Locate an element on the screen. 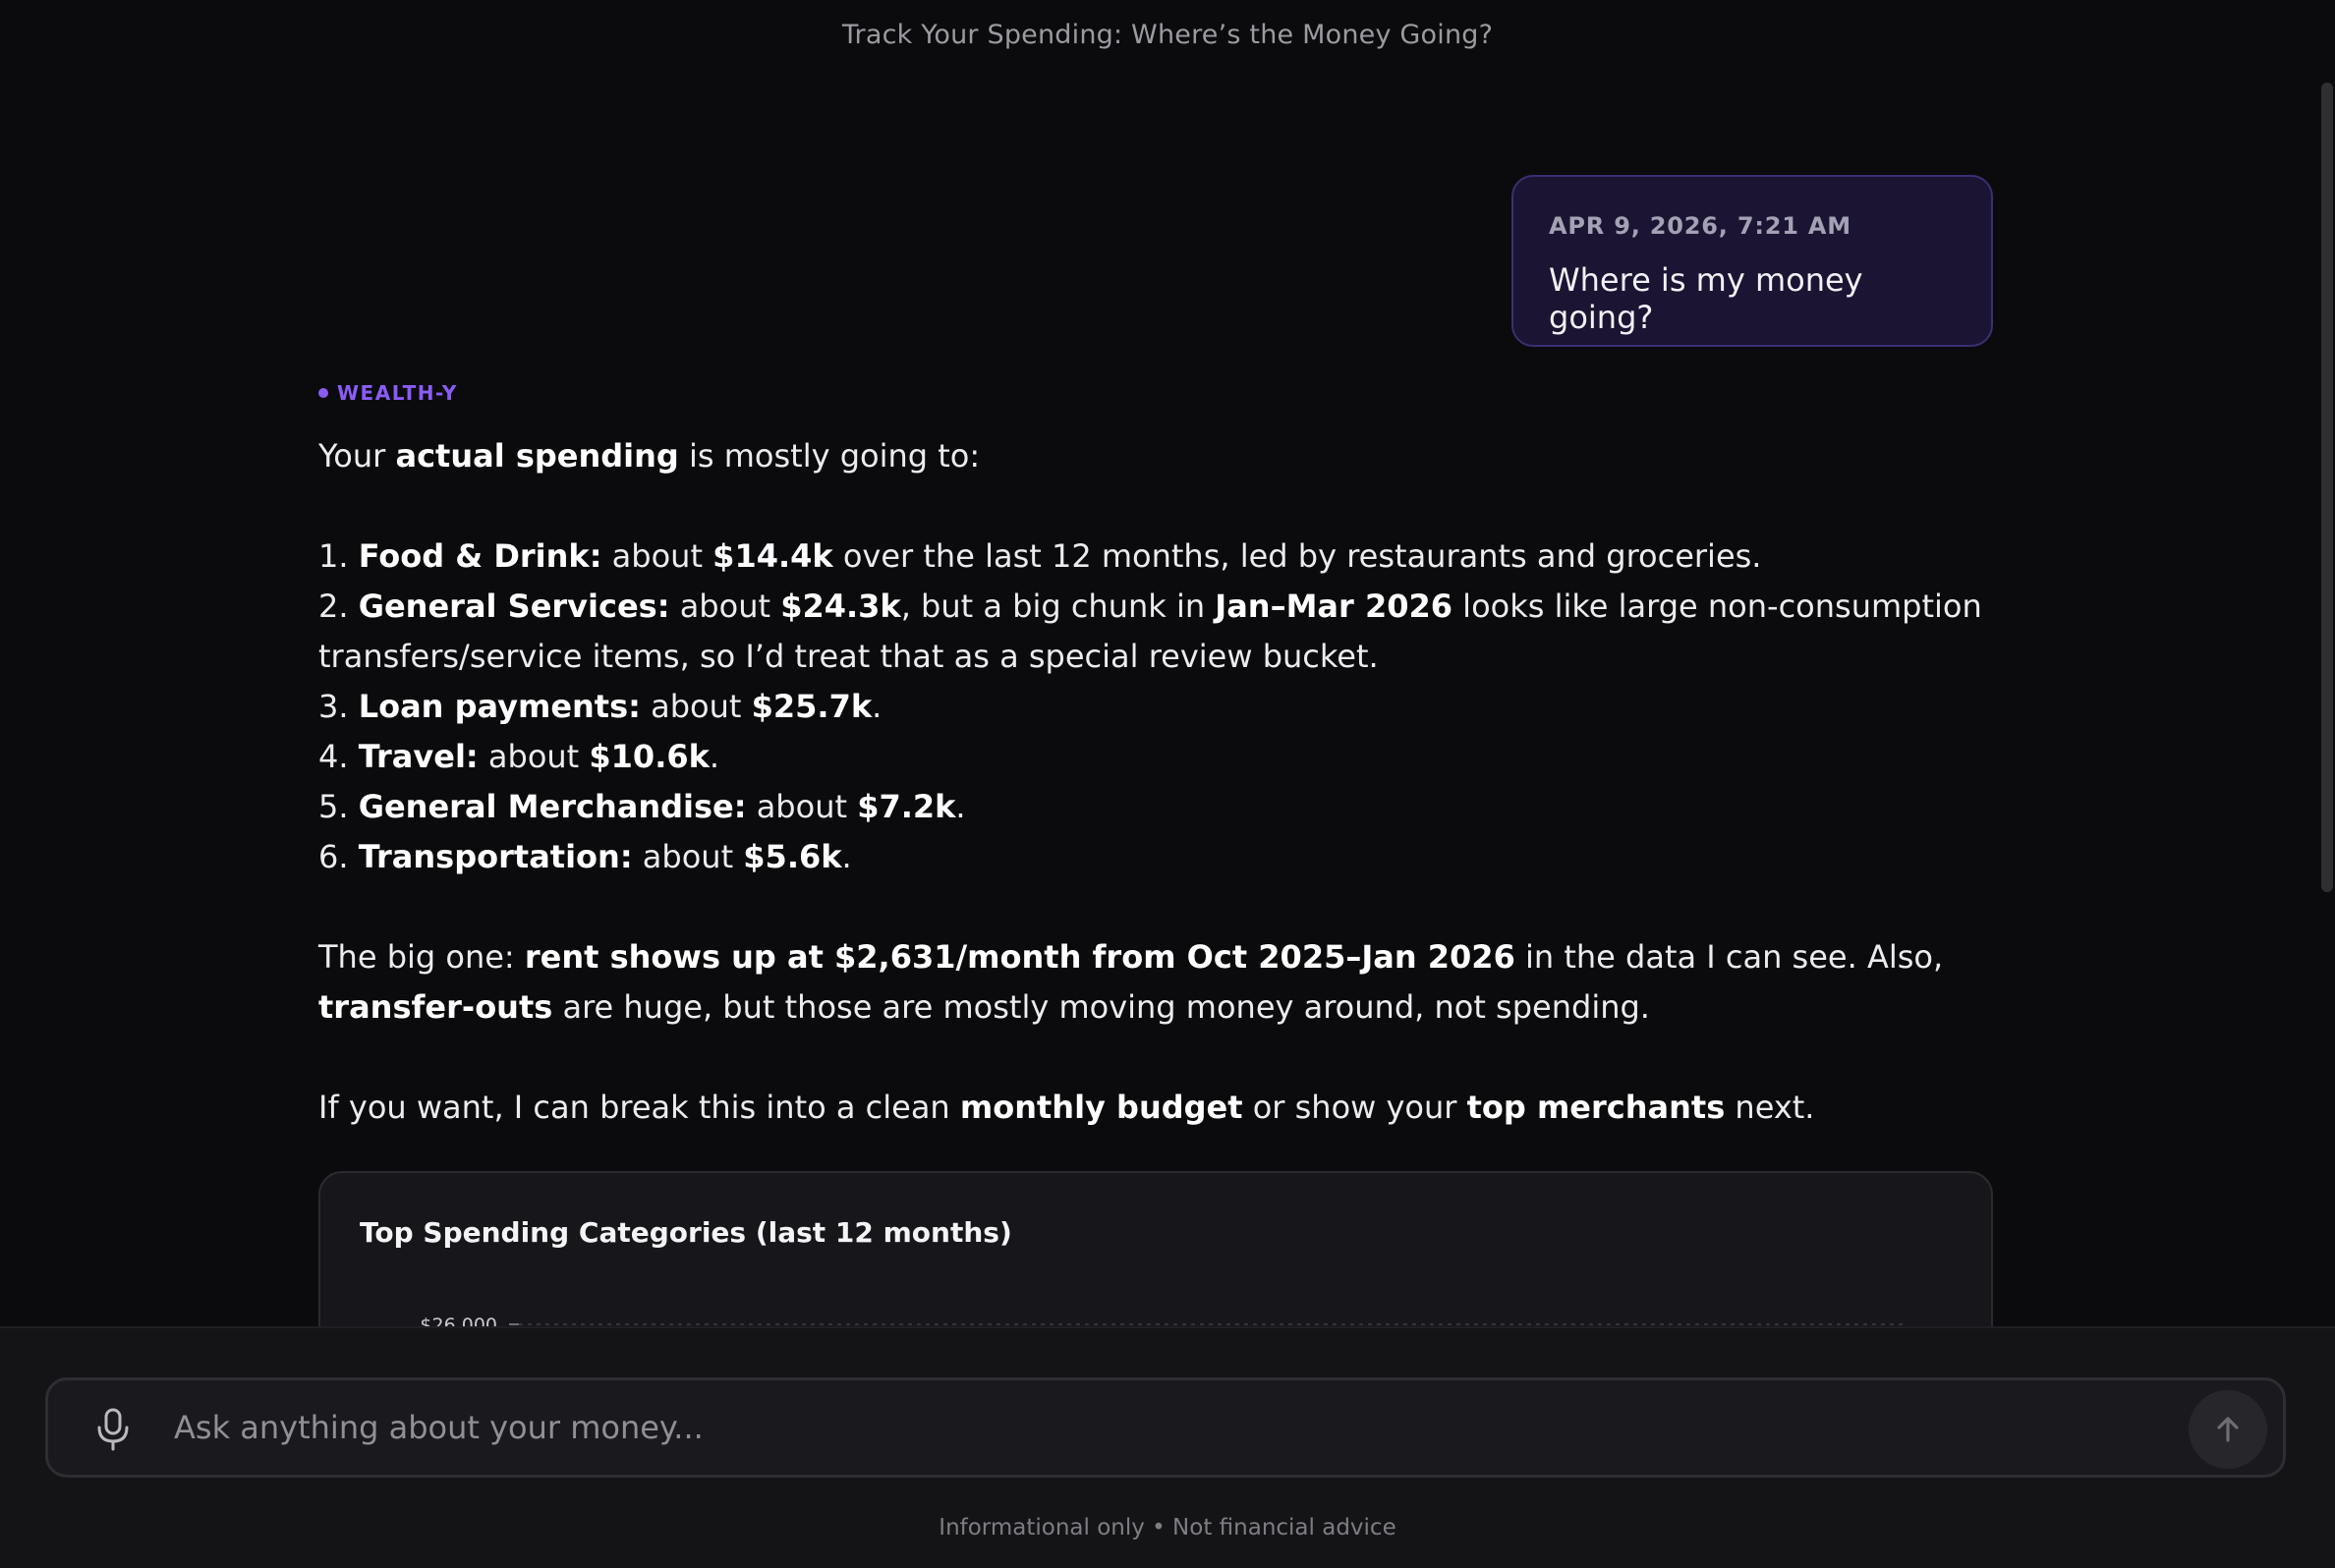 Image resolution: width=2335 pixels, height=1568 pixels. bold-span: transfer-outs is located at coordinates (435, 1007).